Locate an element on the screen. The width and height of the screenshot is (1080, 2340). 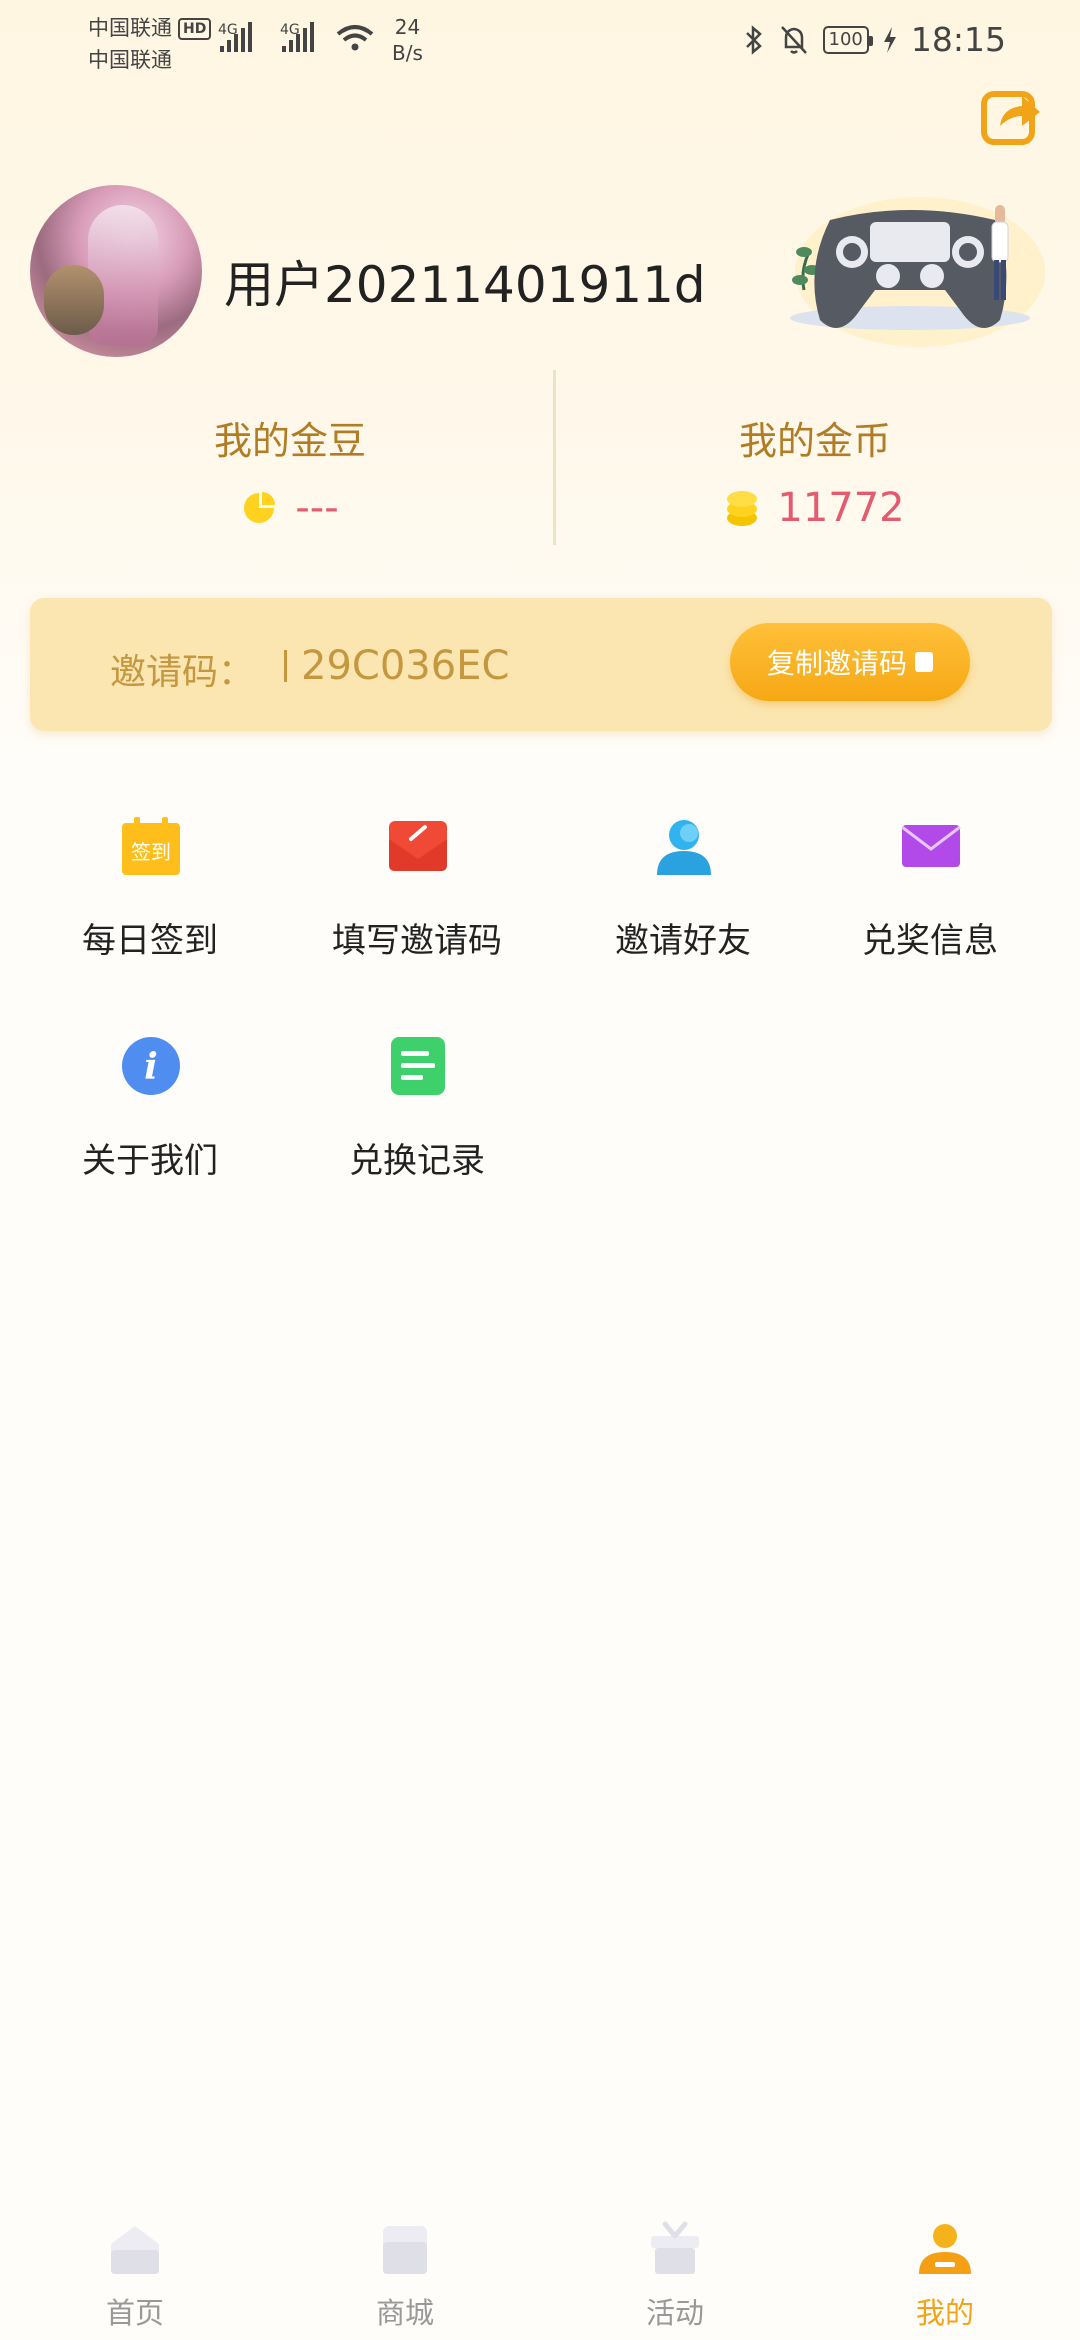
text-cursor is located at coordinates (285, 666).